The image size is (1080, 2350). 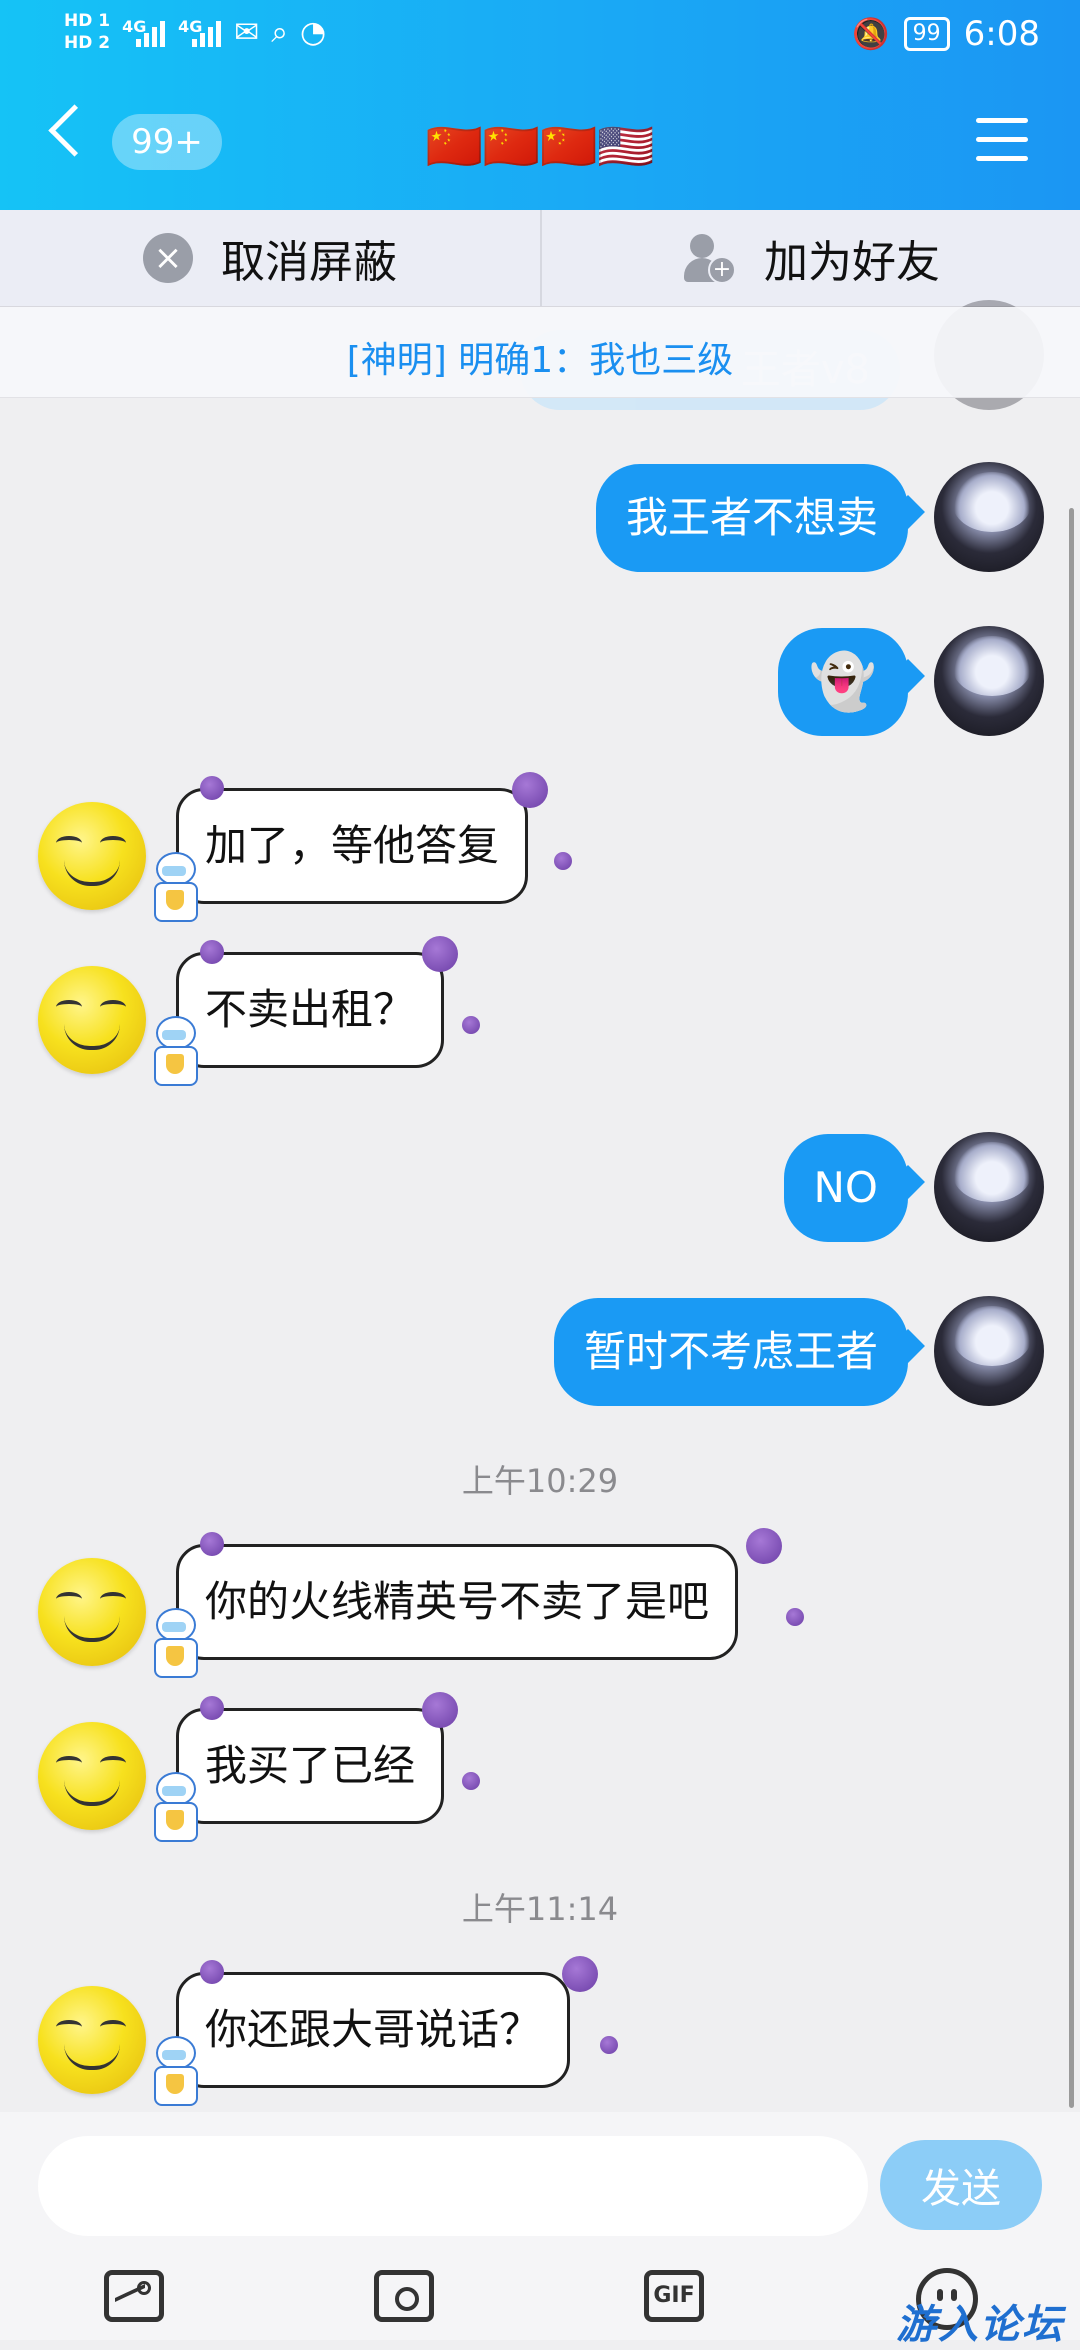 I want to click on message-row: 我买了已经, so click(x=540, y=1770).